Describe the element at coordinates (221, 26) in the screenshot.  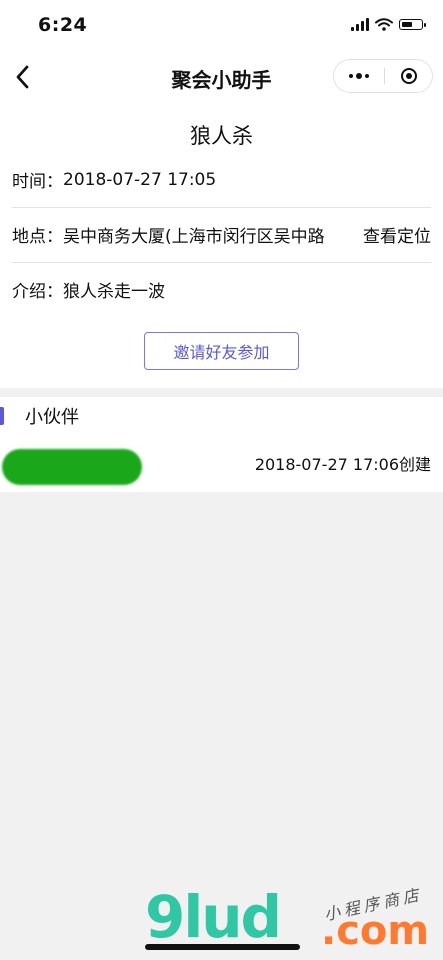
I see `status-bar: 6:24` at that location.